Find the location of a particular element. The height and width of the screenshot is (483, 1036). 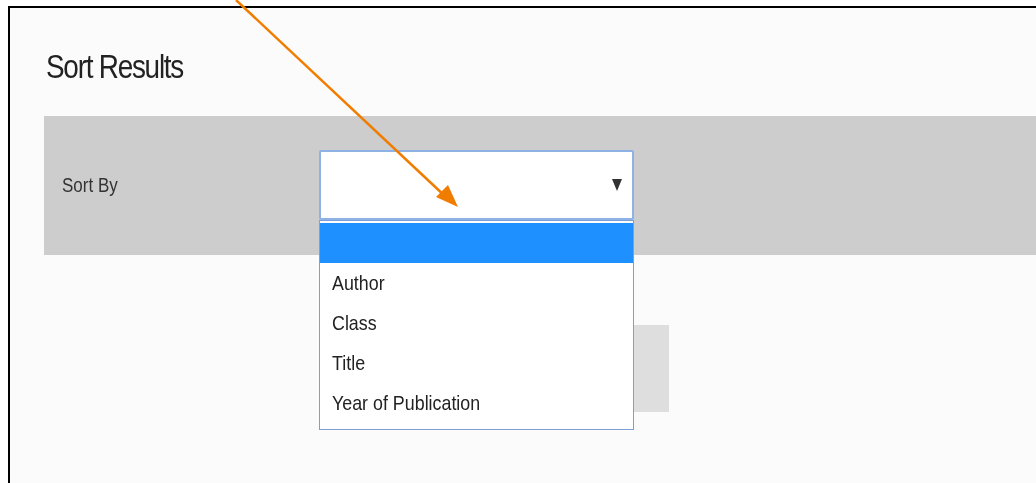

caret-icon is located at coordinates (617, 185).